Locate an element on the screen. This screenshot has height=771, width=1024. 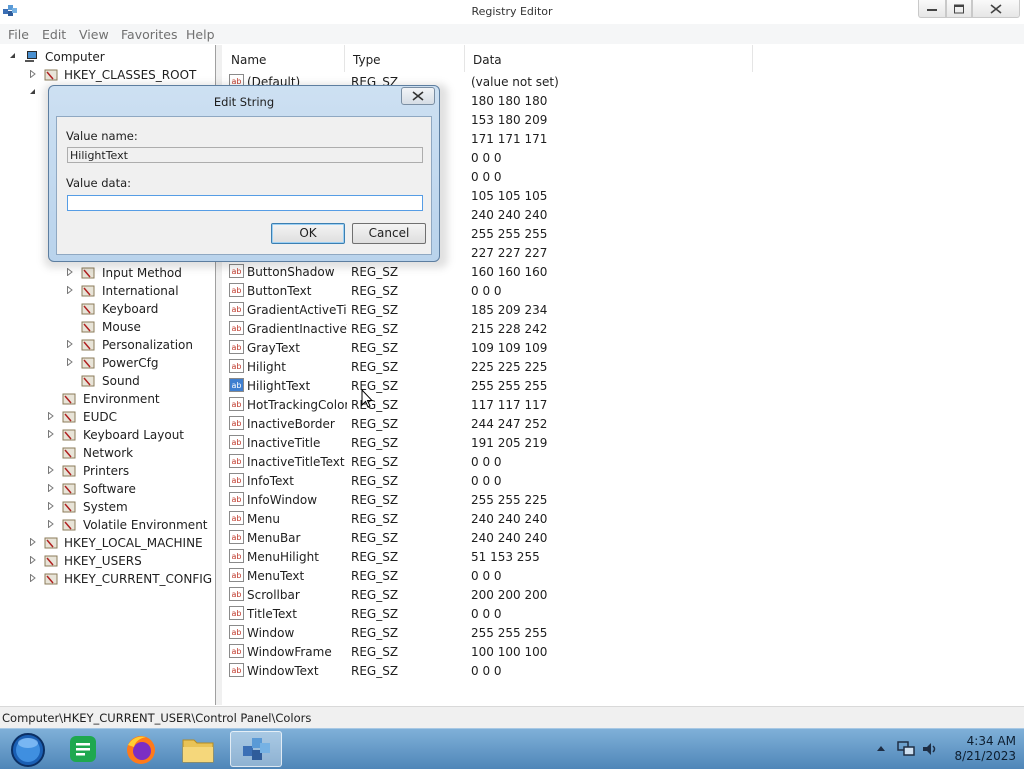
table-row: ab Scrollbar REG_SZ 200 200 200 is located at coordinates (503, 594).